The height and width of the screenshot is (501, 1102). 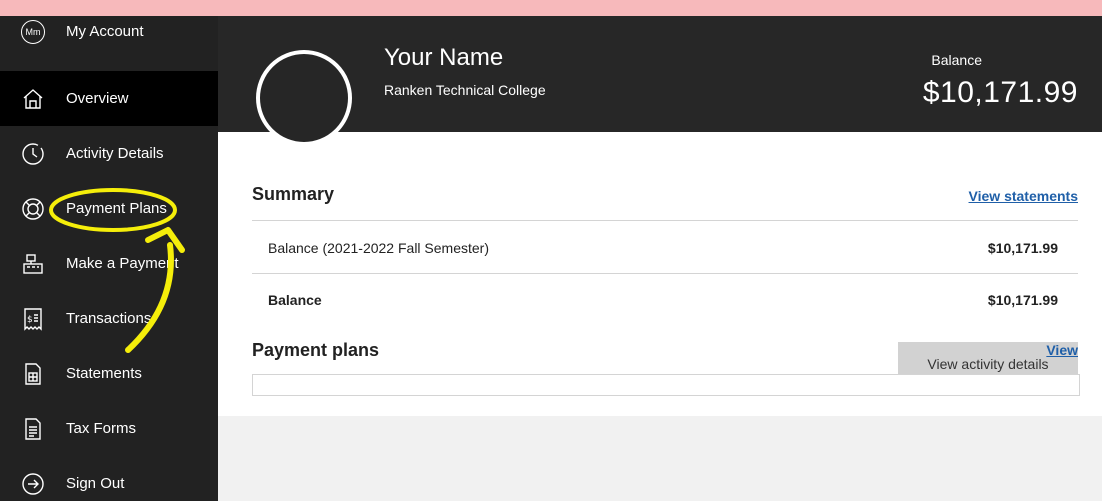 I want to click on user-name: Your Name, so click(x=444, y=57).